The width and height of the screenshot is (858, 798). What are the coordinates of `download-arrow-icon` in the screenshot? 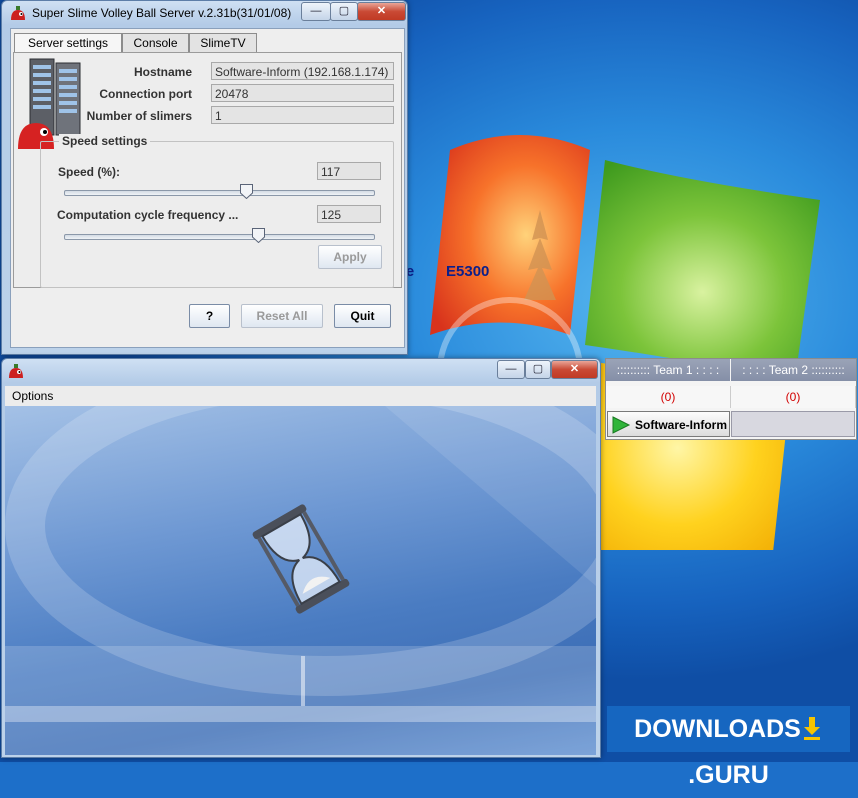 It's located at (811, 728).